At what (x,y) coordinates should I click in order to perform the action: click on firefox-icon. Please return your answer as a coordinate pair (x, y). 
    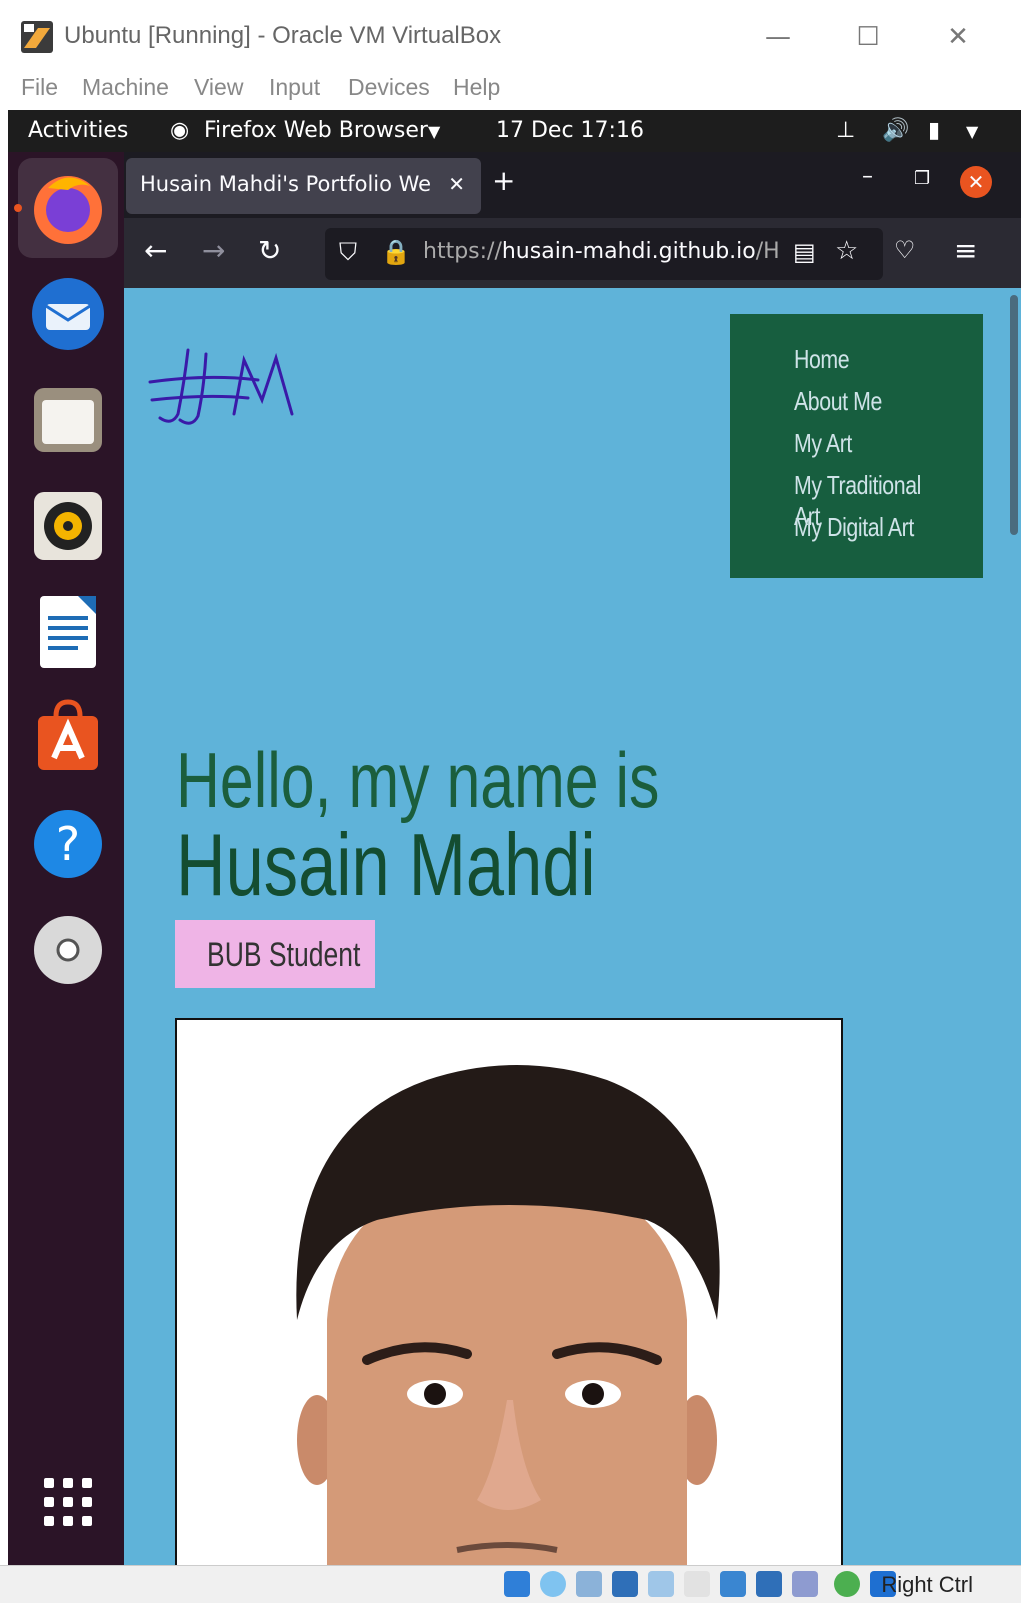
    Looking at the image, I should click on (68, 210).